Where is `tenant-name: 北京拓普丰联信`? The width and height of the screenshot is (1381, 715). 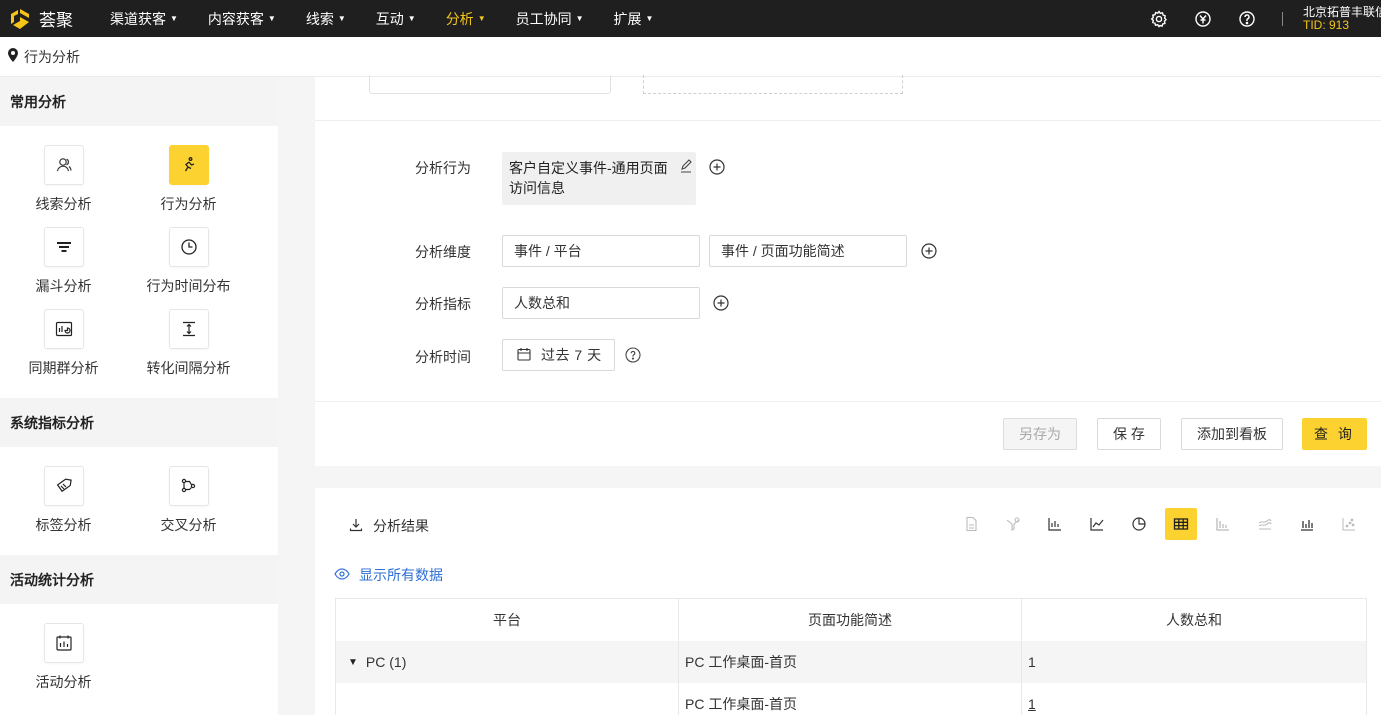
tenant-name: 北京拓普丰联信 is located at coordinates (1342, 12).